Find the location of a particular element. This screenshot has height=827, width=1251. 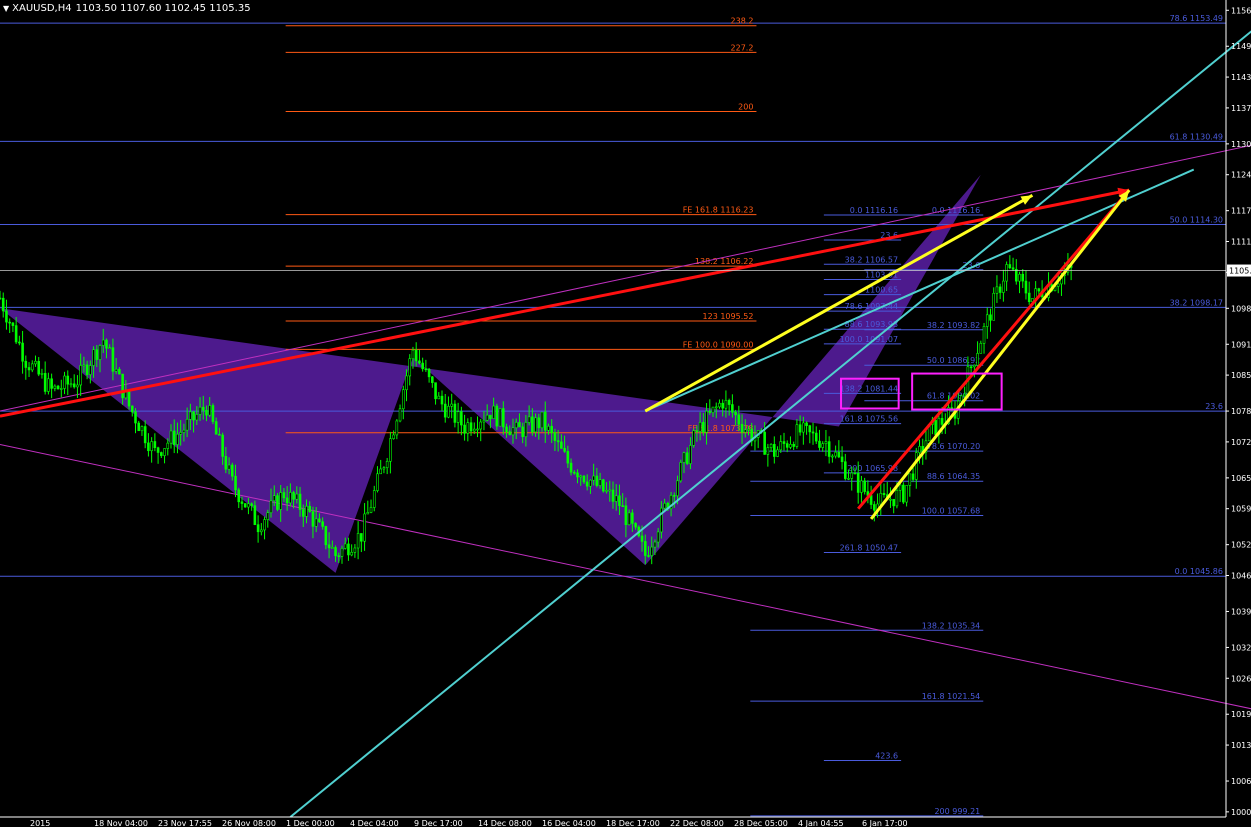

price-tick-label: 1149. is located at coordinates (1241, 46).